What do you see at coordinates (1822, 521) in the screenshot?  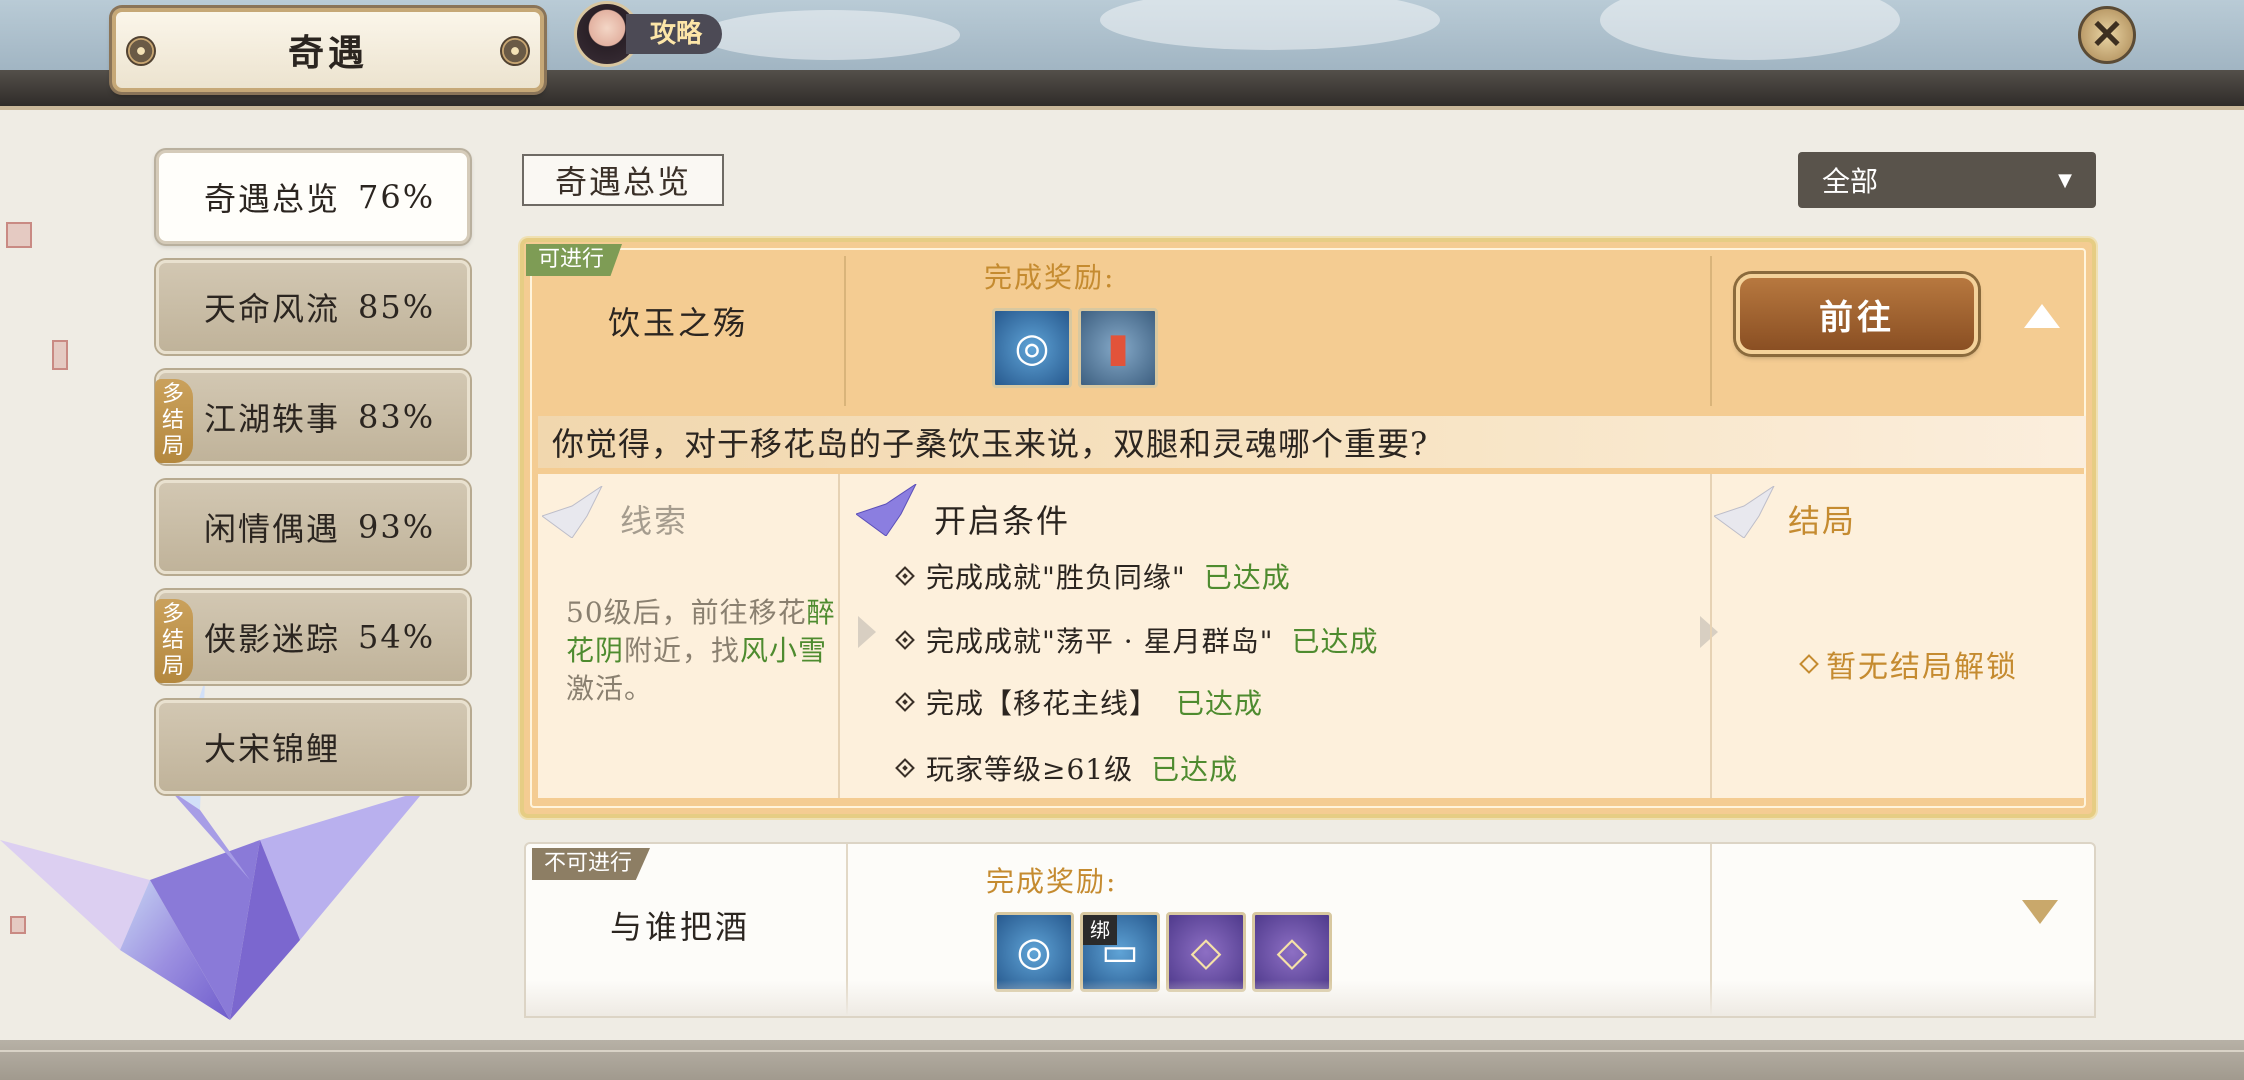 I see `ending-title: 结局` at bounding box center [1822, 521].